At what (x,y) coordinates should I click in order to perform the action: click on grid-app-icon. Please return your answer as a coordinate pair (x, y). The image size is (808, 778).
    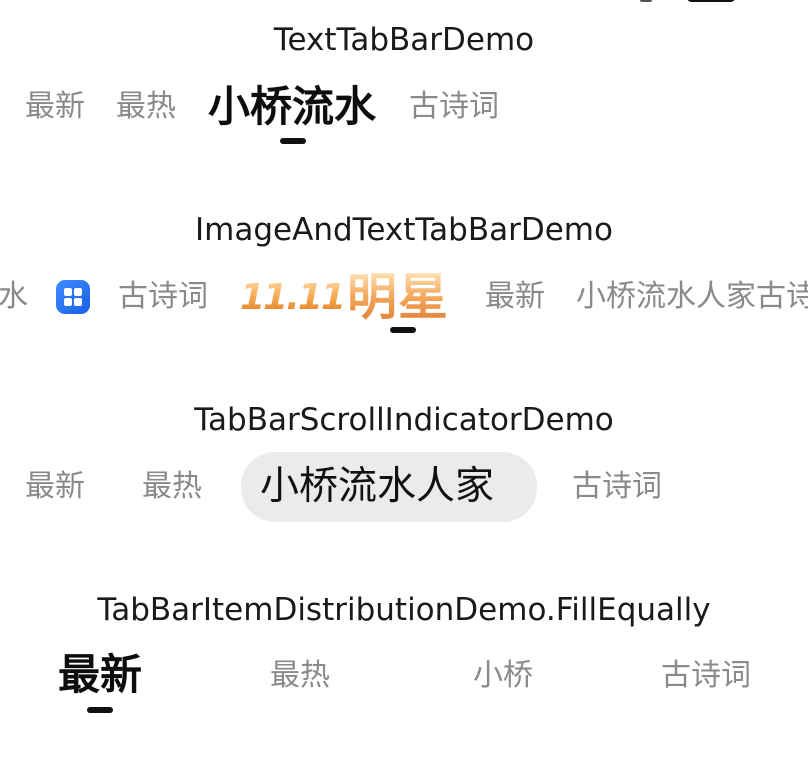
    Looking at the image, I should click on (73, 297).